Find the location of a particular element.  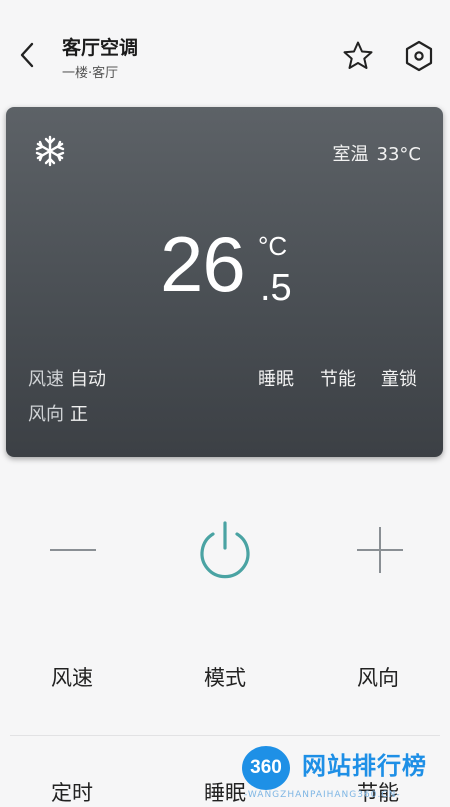

target-temperature: 26 is located at coordinates (203, 264).